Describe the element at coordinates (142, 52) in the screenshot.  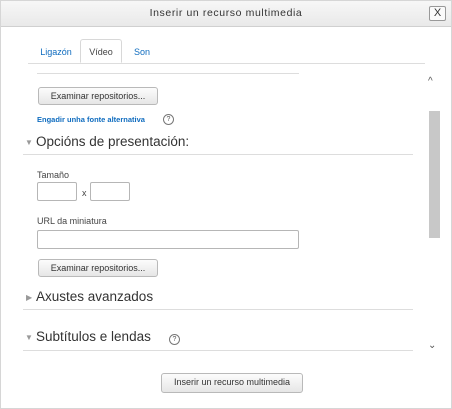
I see `tab-audio: Son` at that location.